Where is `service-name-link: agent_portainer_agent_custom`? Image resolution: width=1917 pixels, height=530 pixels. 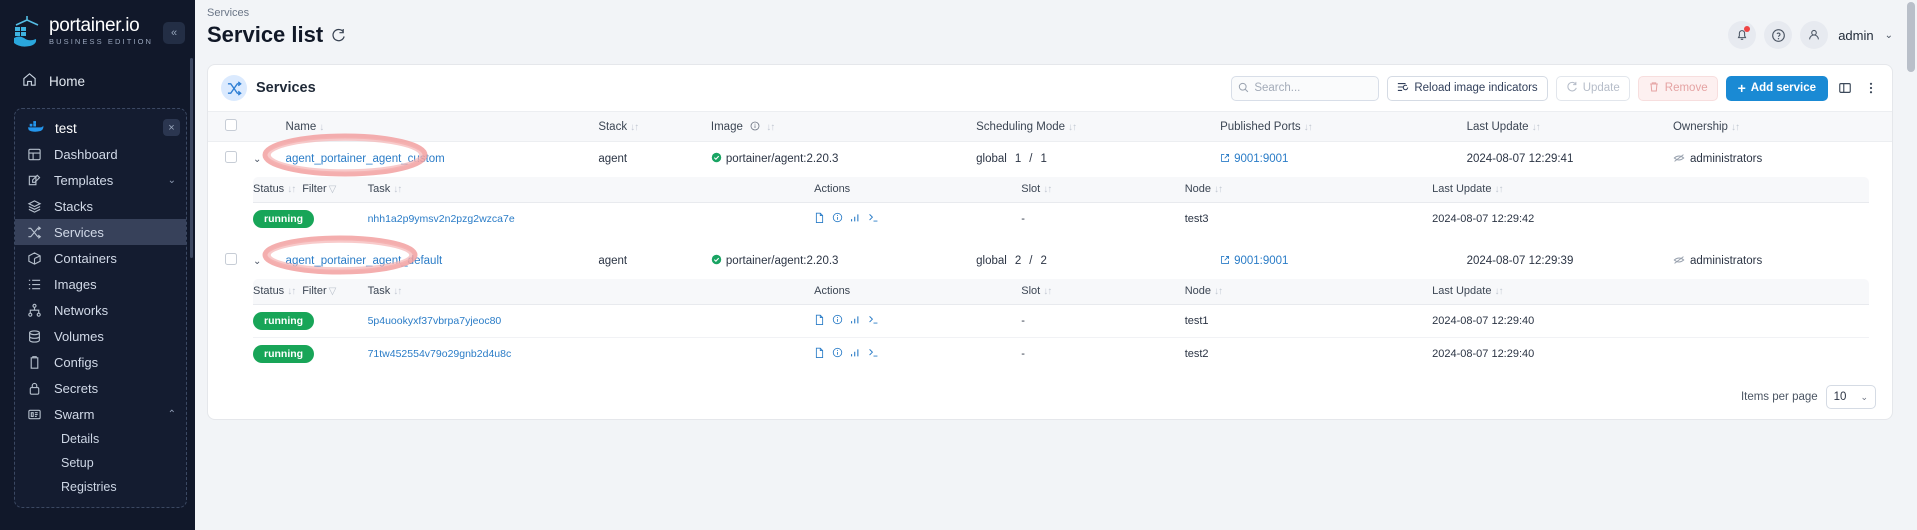 service-name-link: agent_portainer_agent_custom is located at coordinates (365, 159).